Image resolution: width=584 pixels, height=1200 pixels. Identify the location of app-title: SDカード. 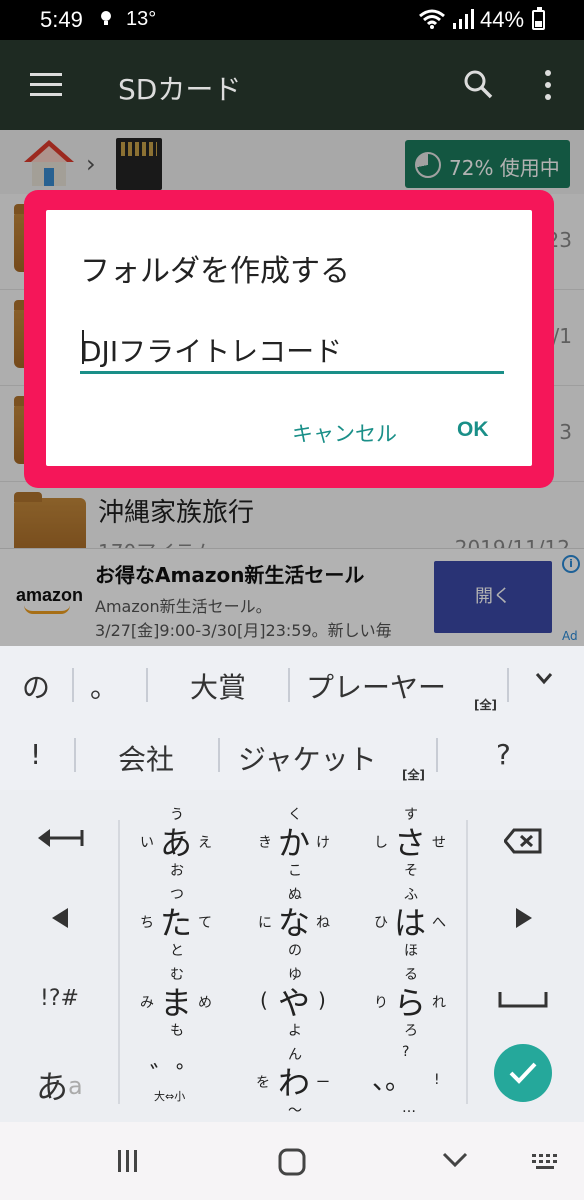
(180, 89).